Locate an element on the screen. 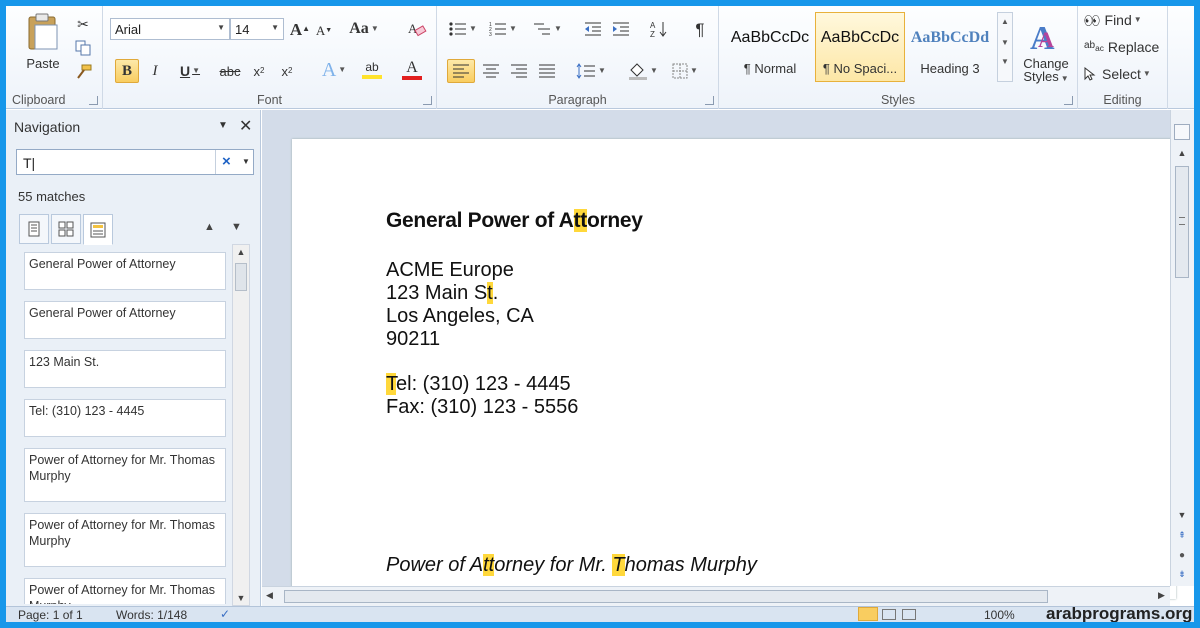  text-effects-icon: A ▼ is located at coordinates (334, 70).